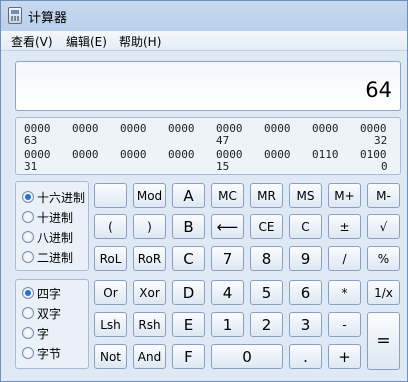  What do you see at coordinates (305, 292) in the screenshot?
I see `digit-6-button: 6` at bounding box center [305, 292].